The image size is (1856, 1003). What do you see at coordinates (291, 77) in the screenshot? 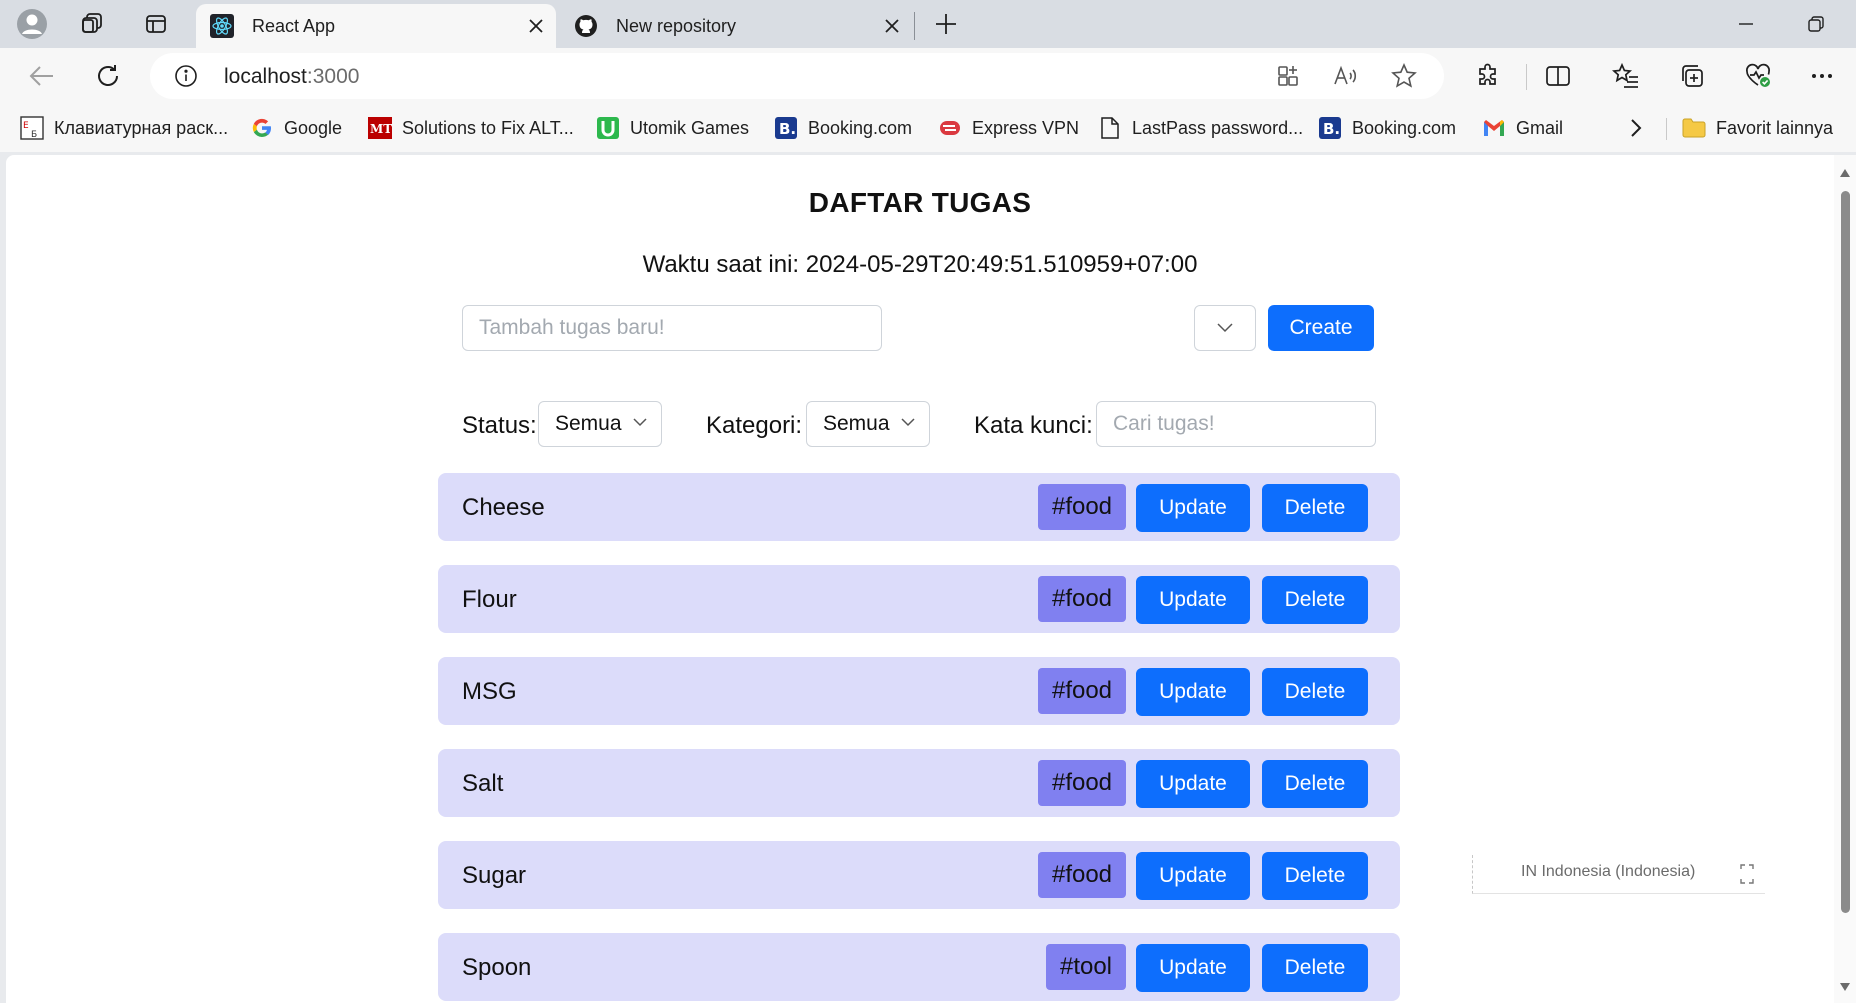
I see `url-text: localhost:3000` at bounding box center [291, 77].